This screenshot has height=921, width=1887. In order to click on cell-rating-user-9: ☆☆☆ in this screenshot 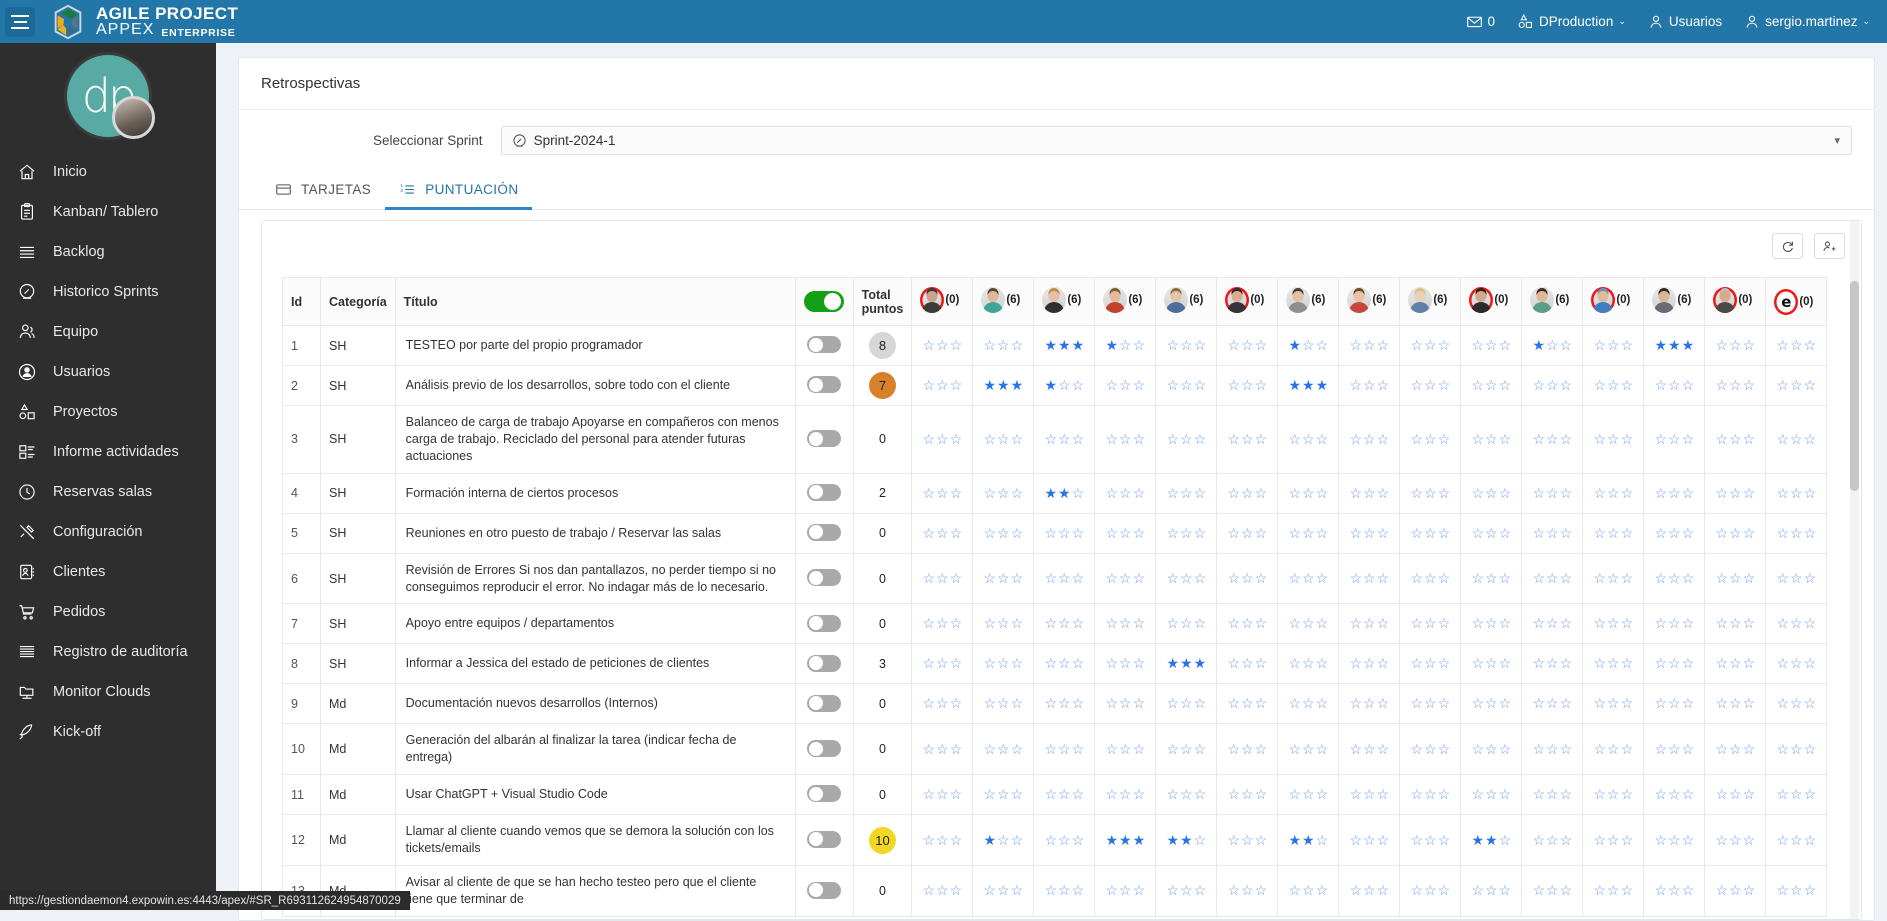, I will do `click(1430, 578)`.